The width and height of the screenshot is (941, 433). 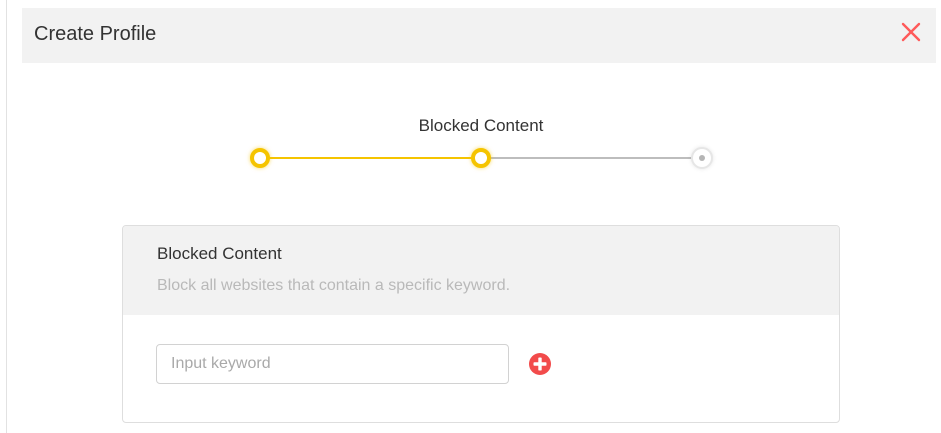 I want to click on add-keyword-button, so click(x=540, y=364).